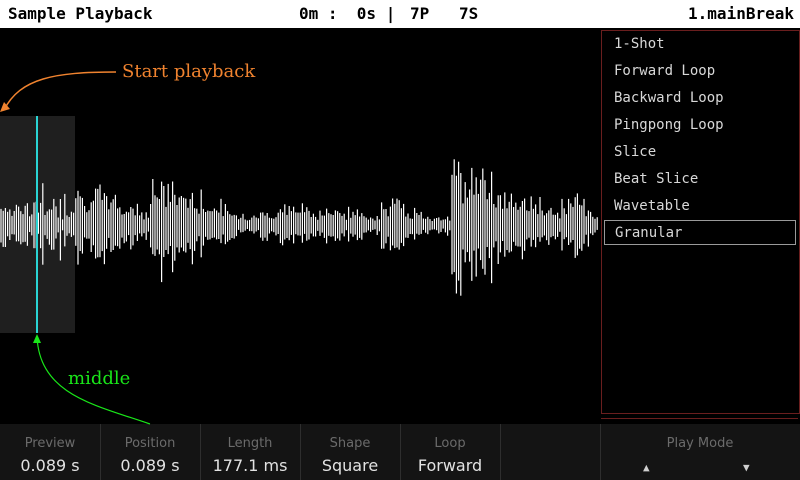  What do you see at coordinates (698, 44) in the screenshot?
I see `menu-item-1-shot: 1-Shot` at bounding box center [698, 44].